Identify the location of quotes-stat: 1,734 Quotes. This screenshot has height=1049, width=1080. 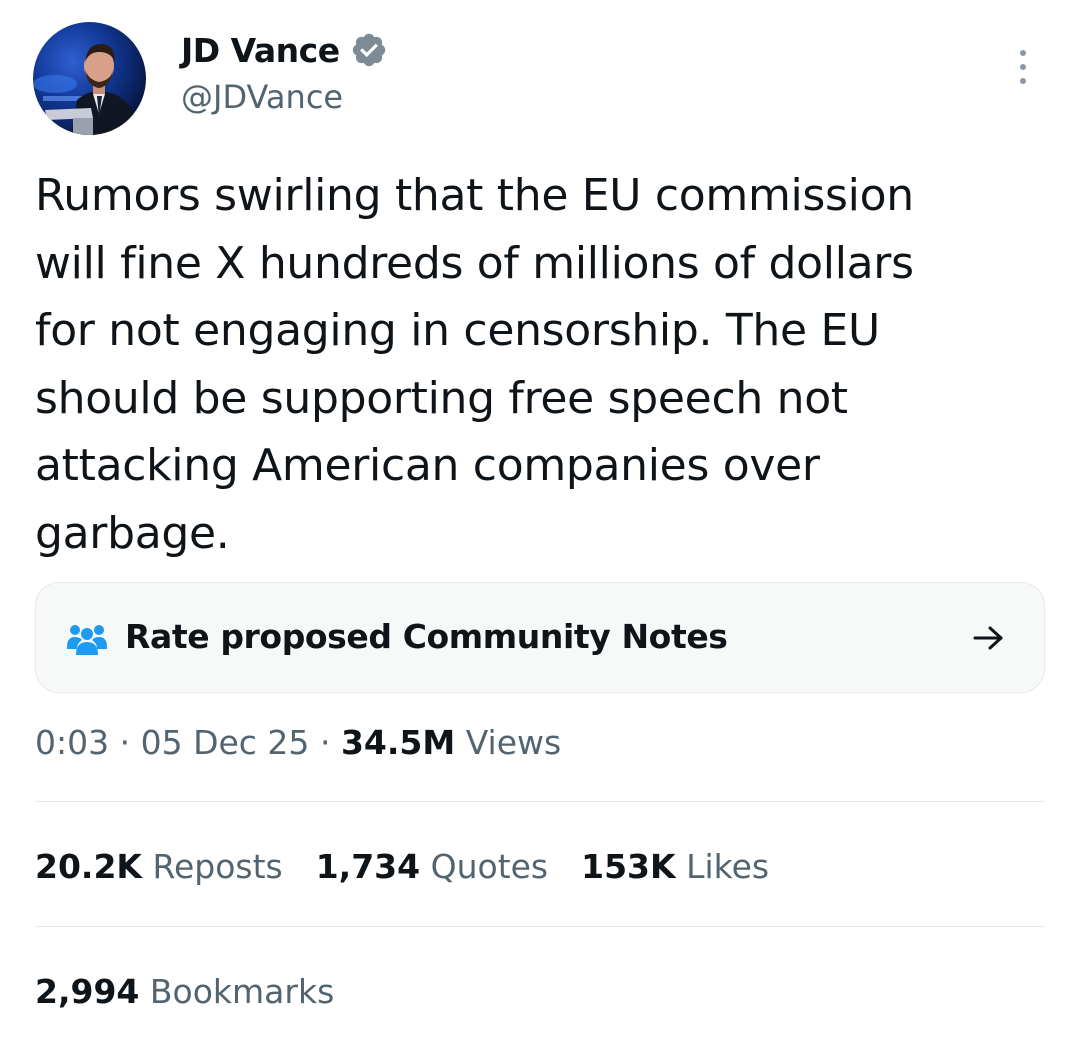
(432, 867).